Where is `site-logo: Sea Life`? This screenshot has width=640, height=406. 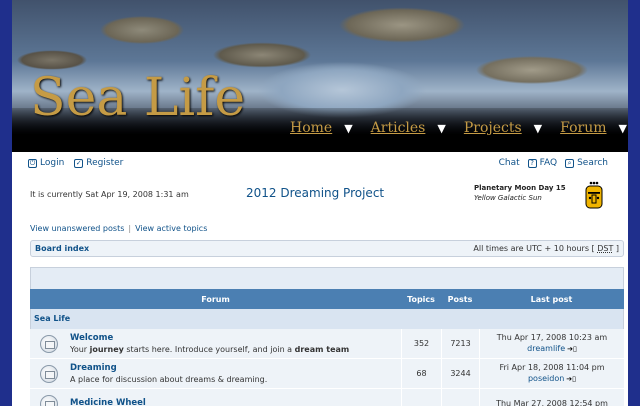 site-logo: Sea Life is located at coordinates (137, 98).